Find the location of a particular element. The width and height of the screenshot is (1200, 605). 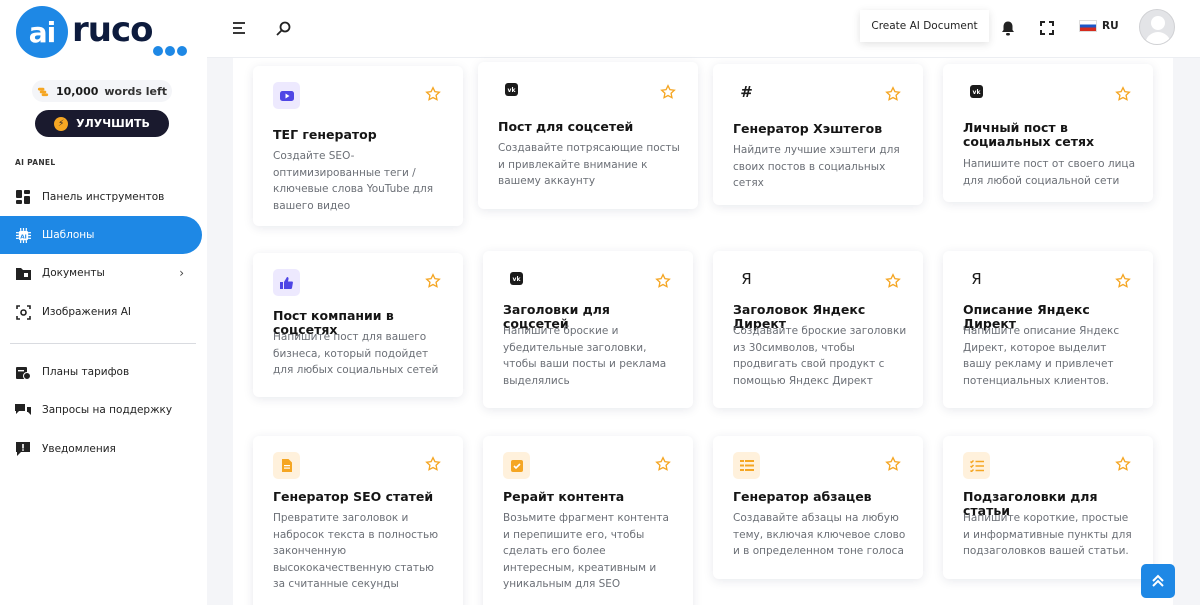

section-label: AI PANEL is located at coordinates (35, 162).